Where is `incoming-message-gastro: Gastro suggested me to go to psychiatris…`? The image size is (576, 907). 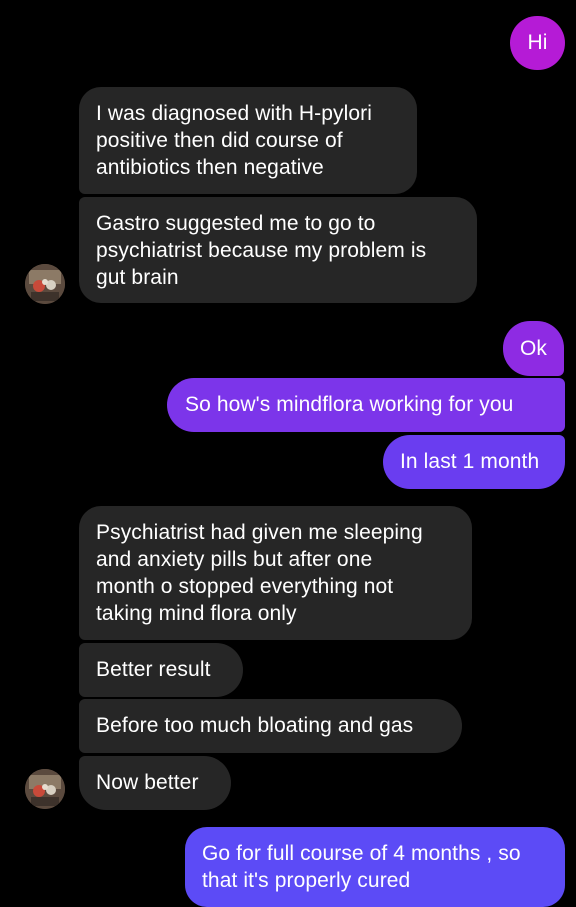
incoming-message-gastro: Gastro suggested me to go to psychiatris… is located at coordinates (278, 250).